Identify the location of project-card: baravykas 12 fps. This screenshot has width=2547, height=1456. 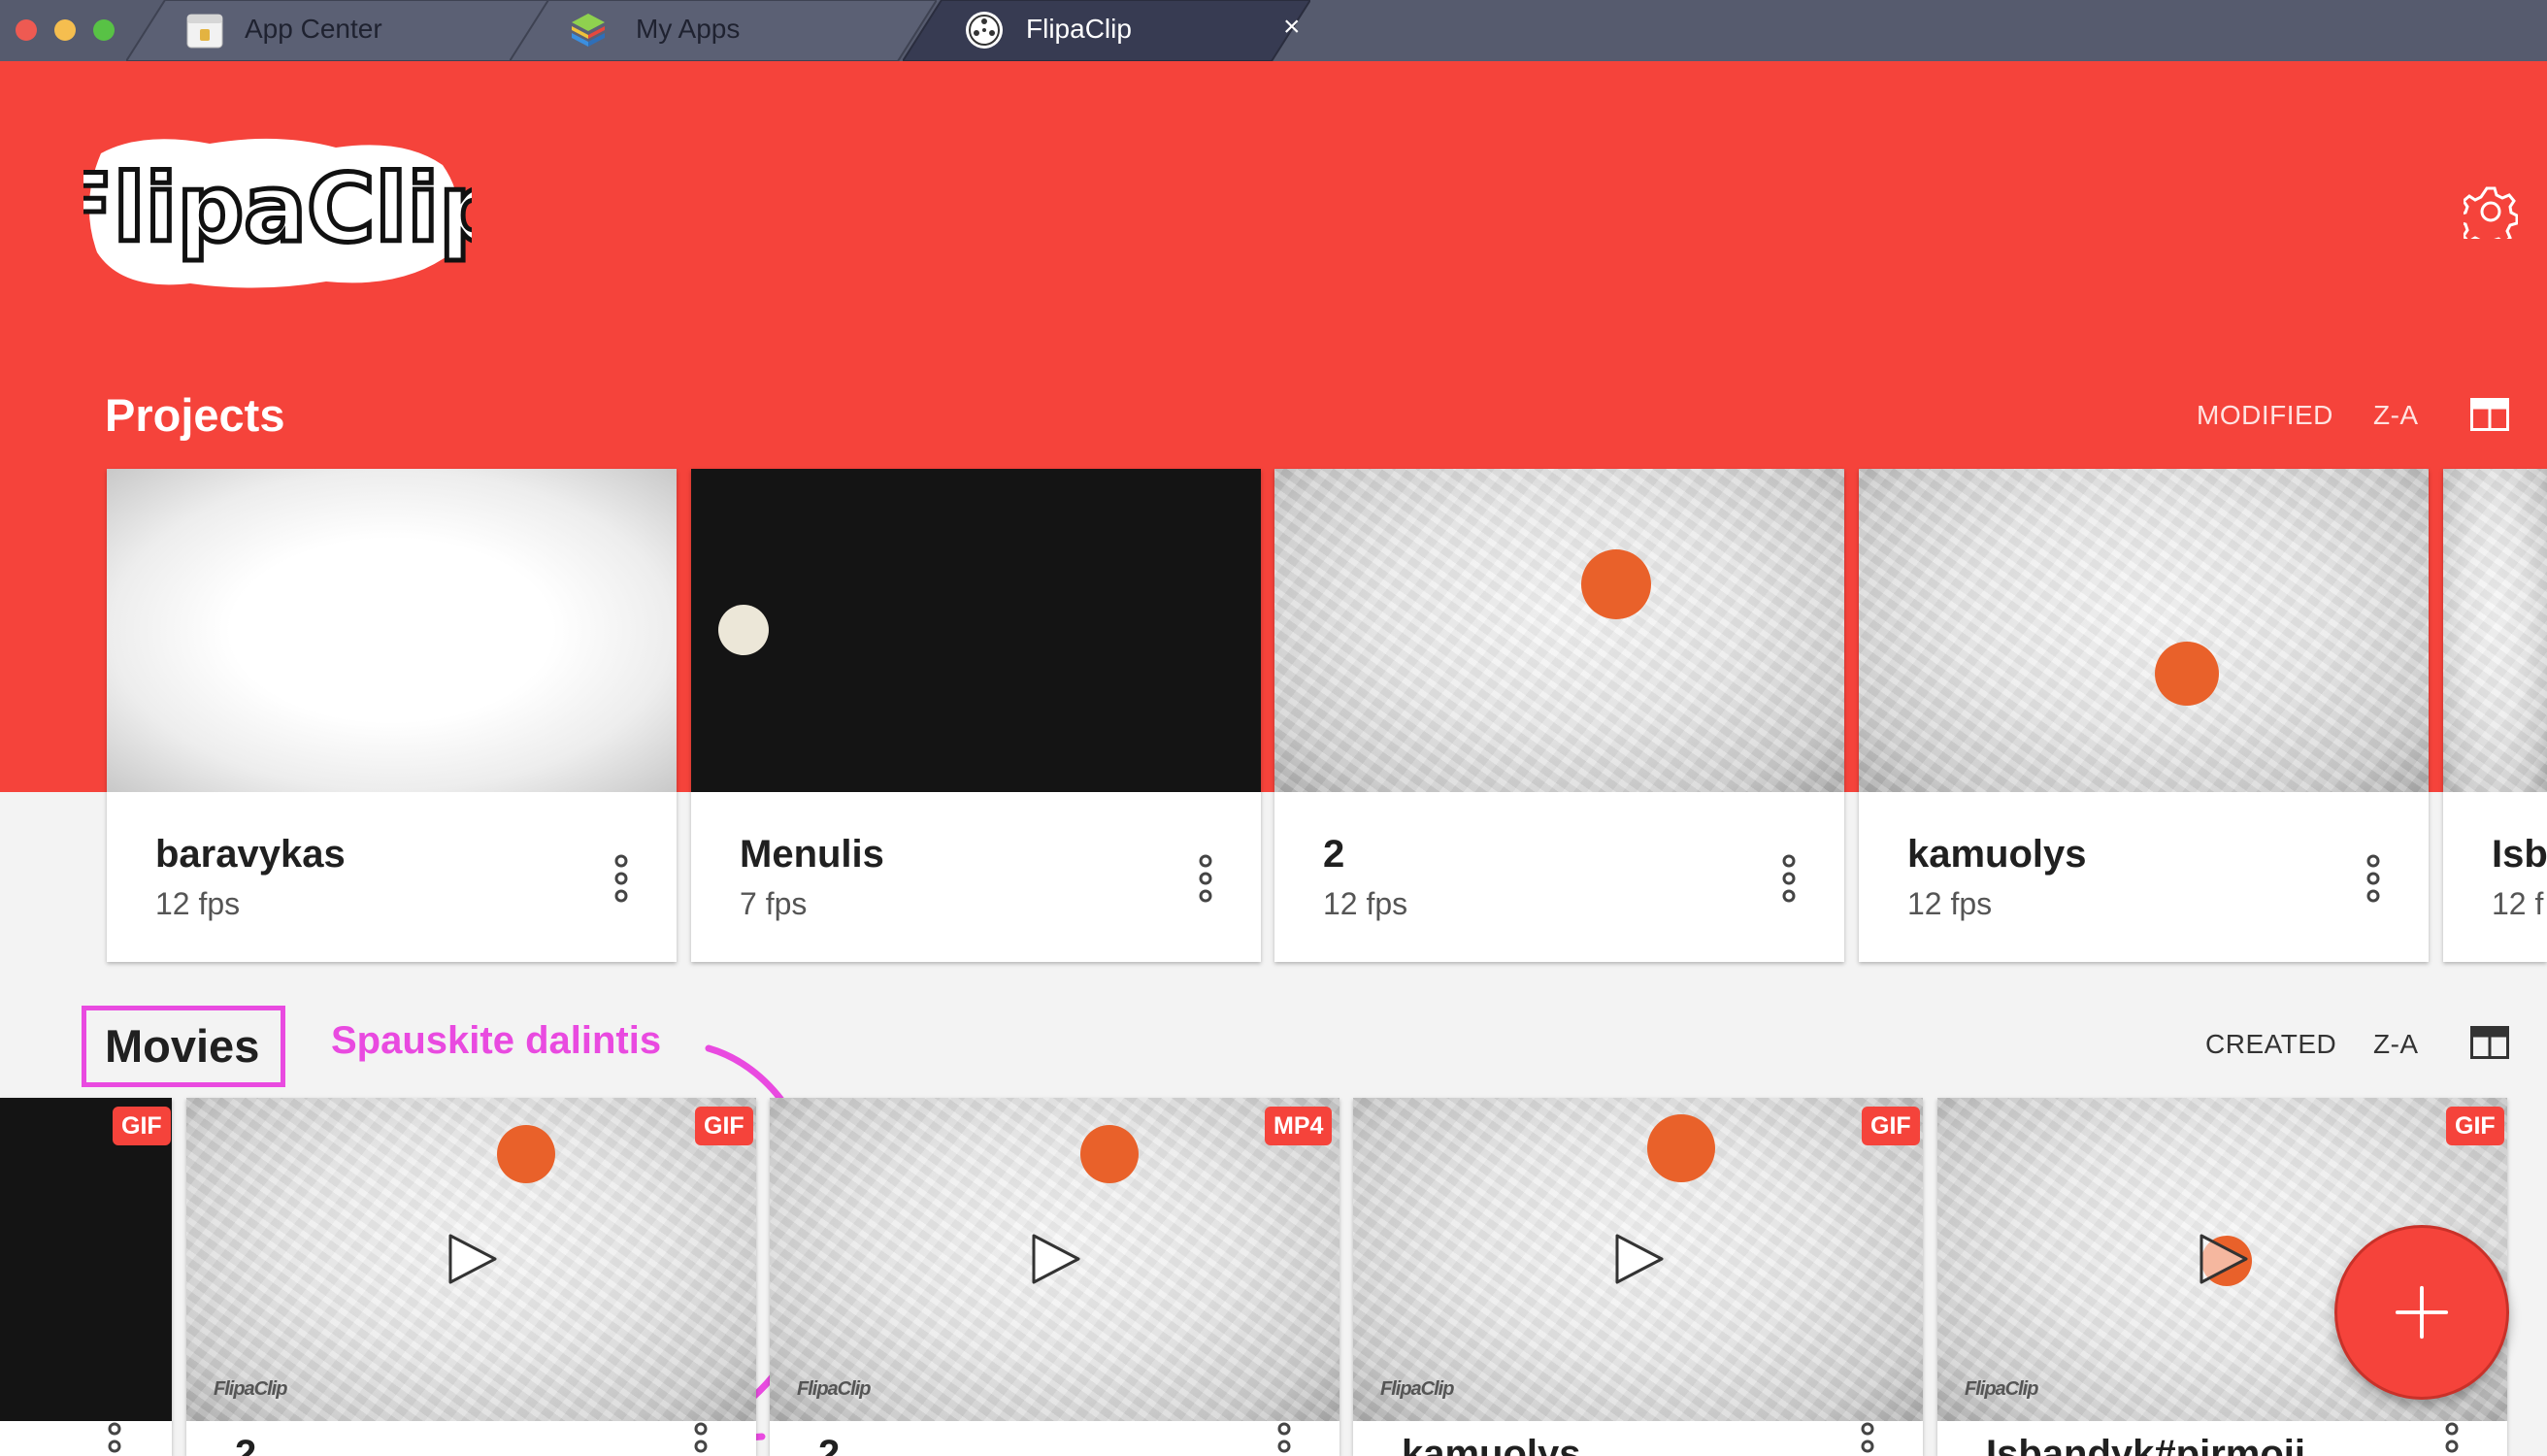
(392, 715).